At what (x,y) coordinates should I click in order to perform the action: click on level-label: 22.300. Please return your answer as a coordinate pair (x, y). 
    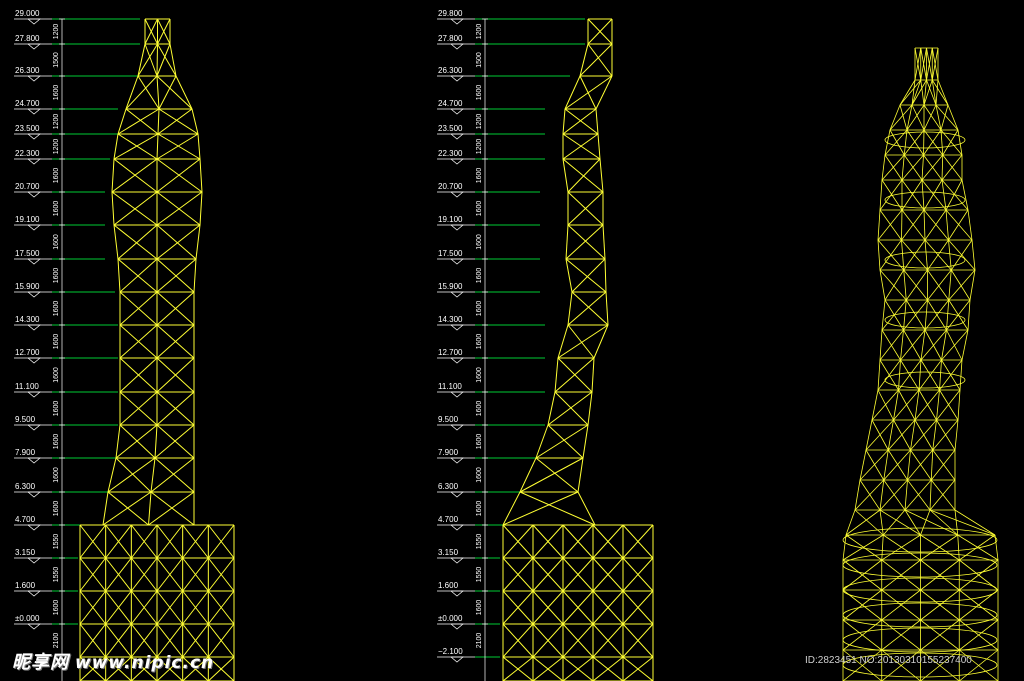
    Looking at the image, I should click on (450, 153).